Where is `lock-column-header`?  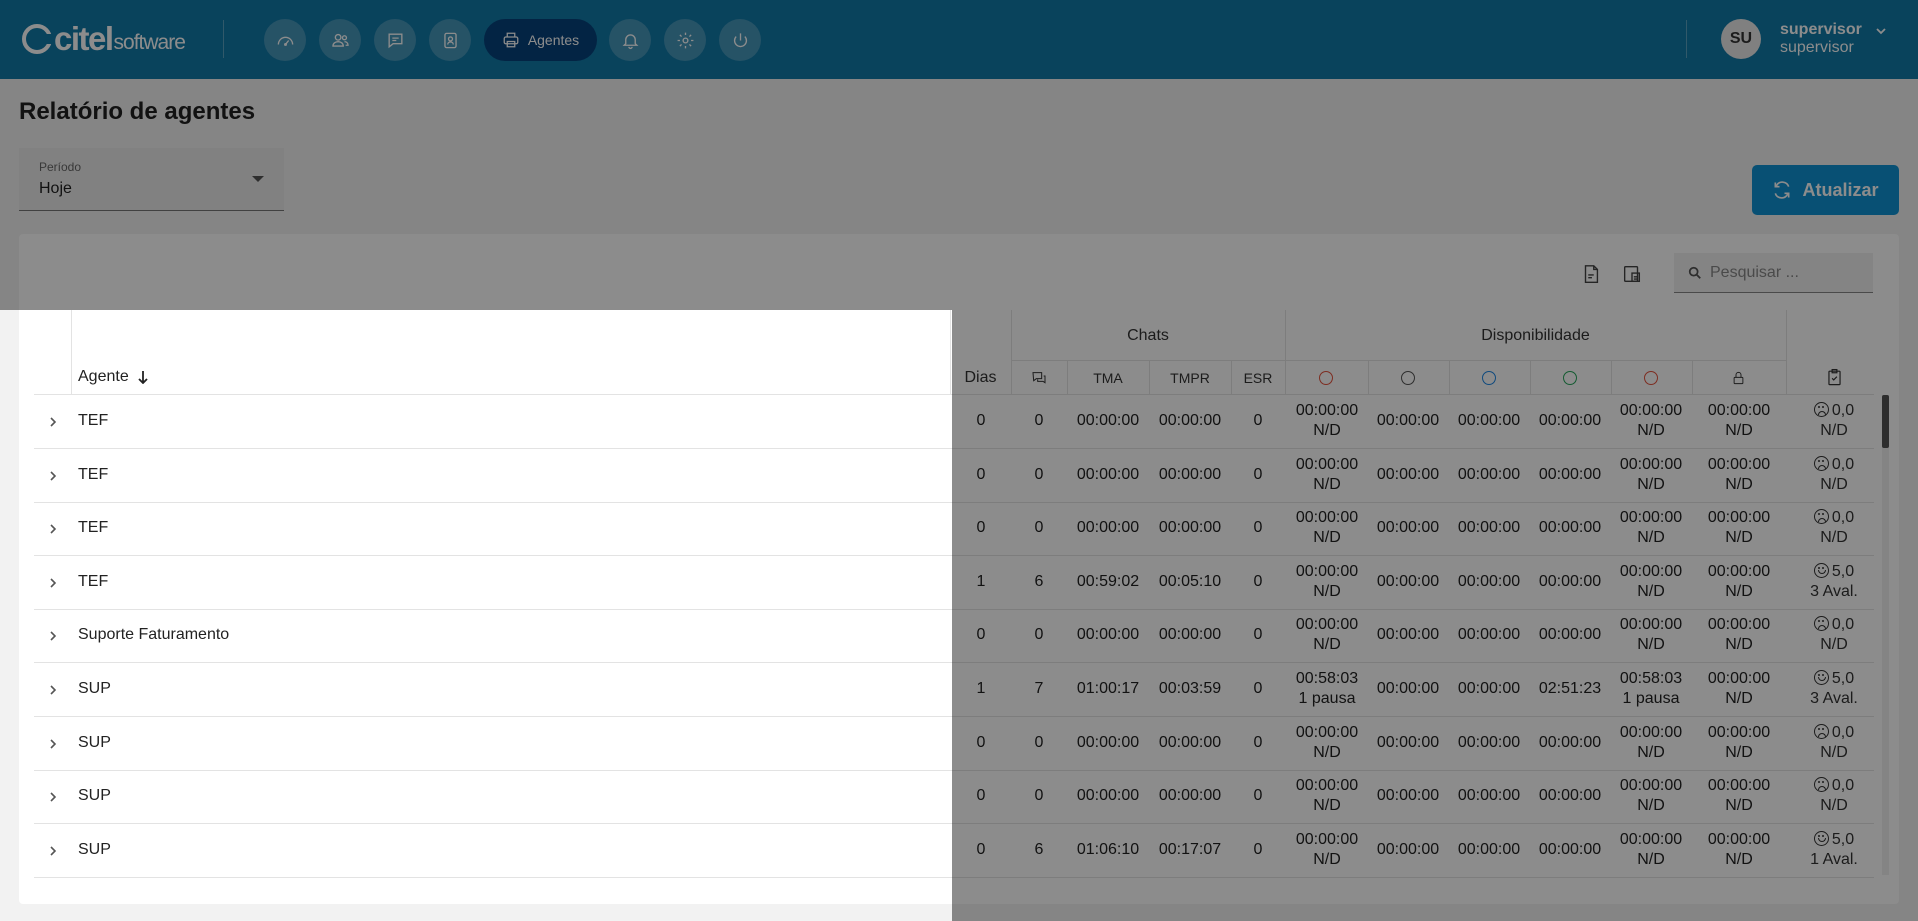
lock-column-header is located at coordinates (1738, 380).